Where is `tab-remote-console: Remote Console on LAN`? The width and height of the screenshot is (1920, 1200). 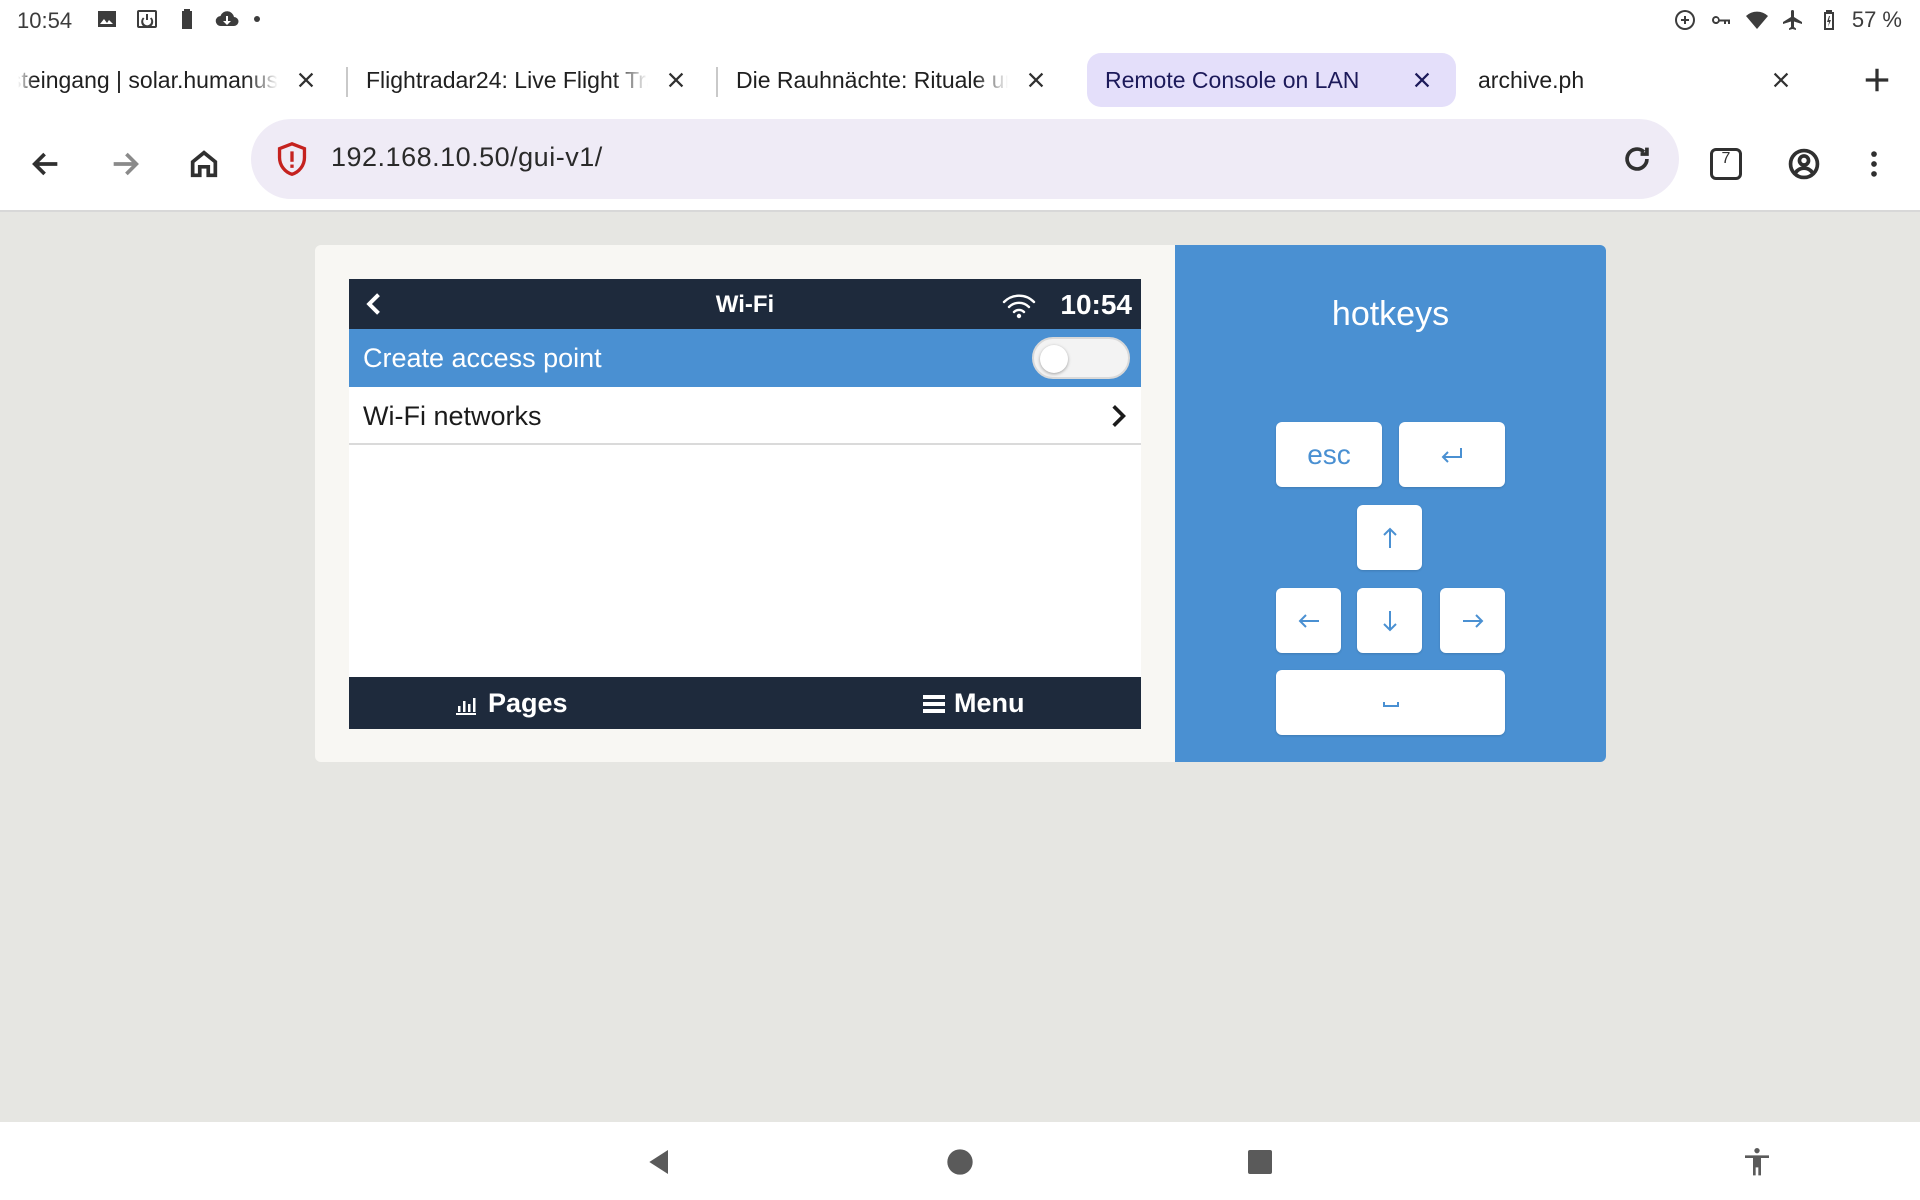 tab-remote-console: Remote Console on LAN is located at coordinates (1271, 80).